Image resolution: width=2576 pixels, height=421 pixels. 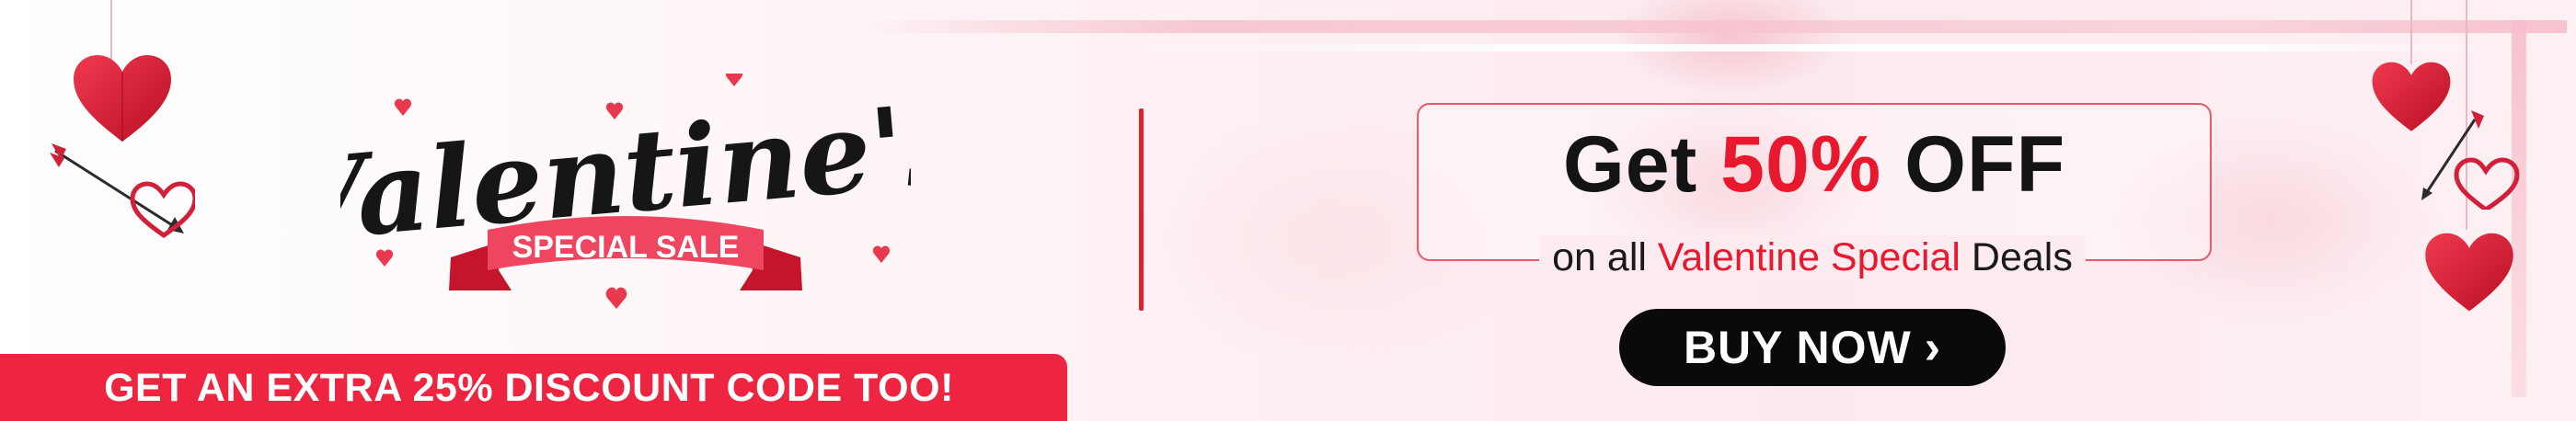 I want to click on decorative-frame-top, so click(x=1711, y=26).